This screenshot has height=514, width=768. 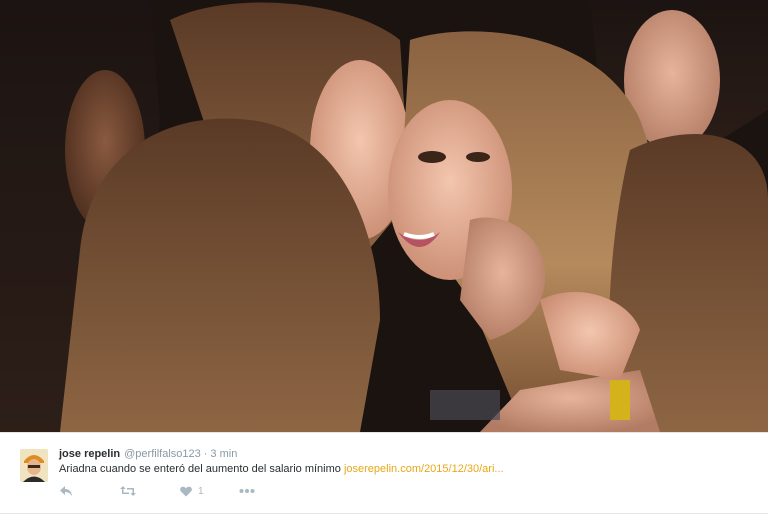 I want to click on avatar, so click(x=34, y=465).